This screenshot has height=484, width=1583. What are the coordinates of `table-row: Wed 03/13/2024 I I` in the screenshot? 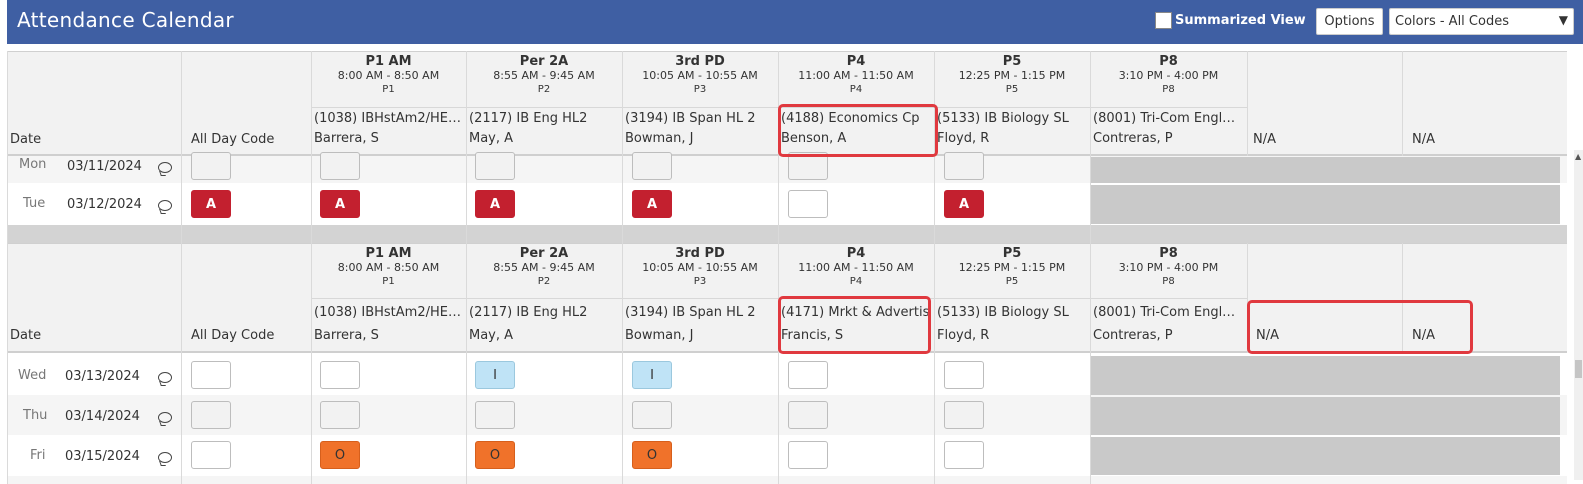 It's located at (787, 374).